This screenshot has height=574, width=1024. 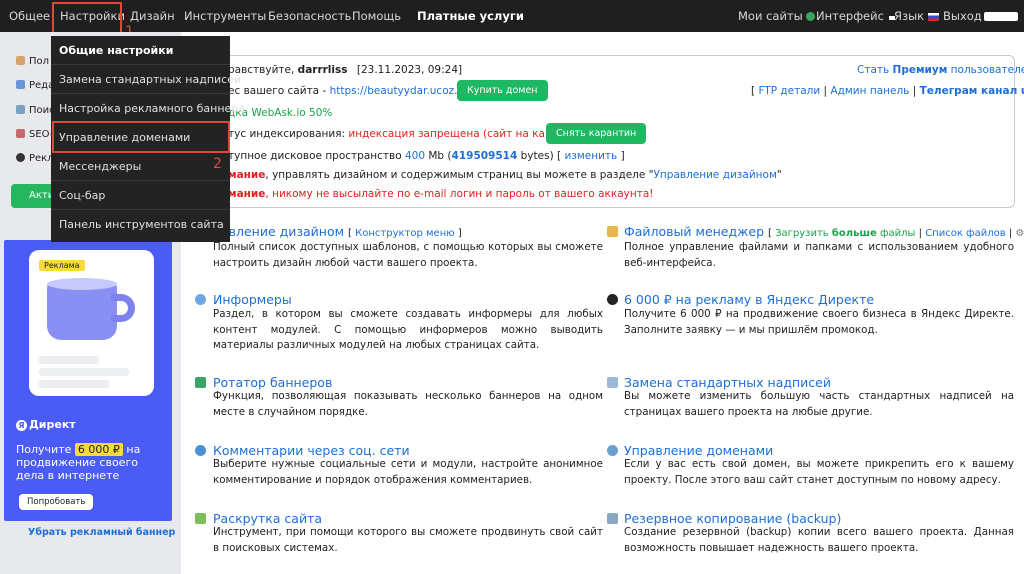 What do you see at coordinates (267, 518) in the screenshot?
I see `section-promotion-title: Раскрутка сайта` at bounding box center [267, 518].